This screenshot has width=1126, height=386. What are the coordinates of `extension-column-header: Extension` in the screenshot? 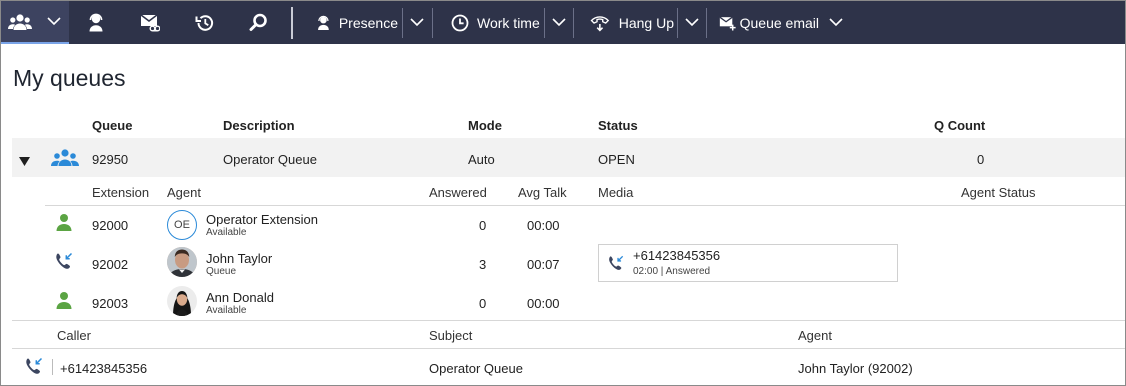 It's located at (120, 192).